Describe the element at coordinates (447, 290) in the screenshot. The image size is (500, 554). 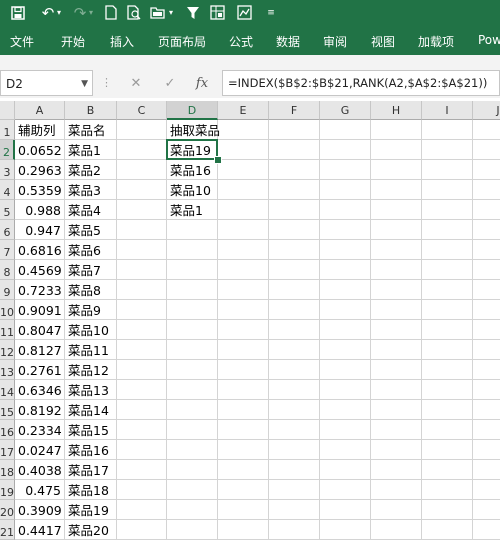
I see `cell-i9` at that location.